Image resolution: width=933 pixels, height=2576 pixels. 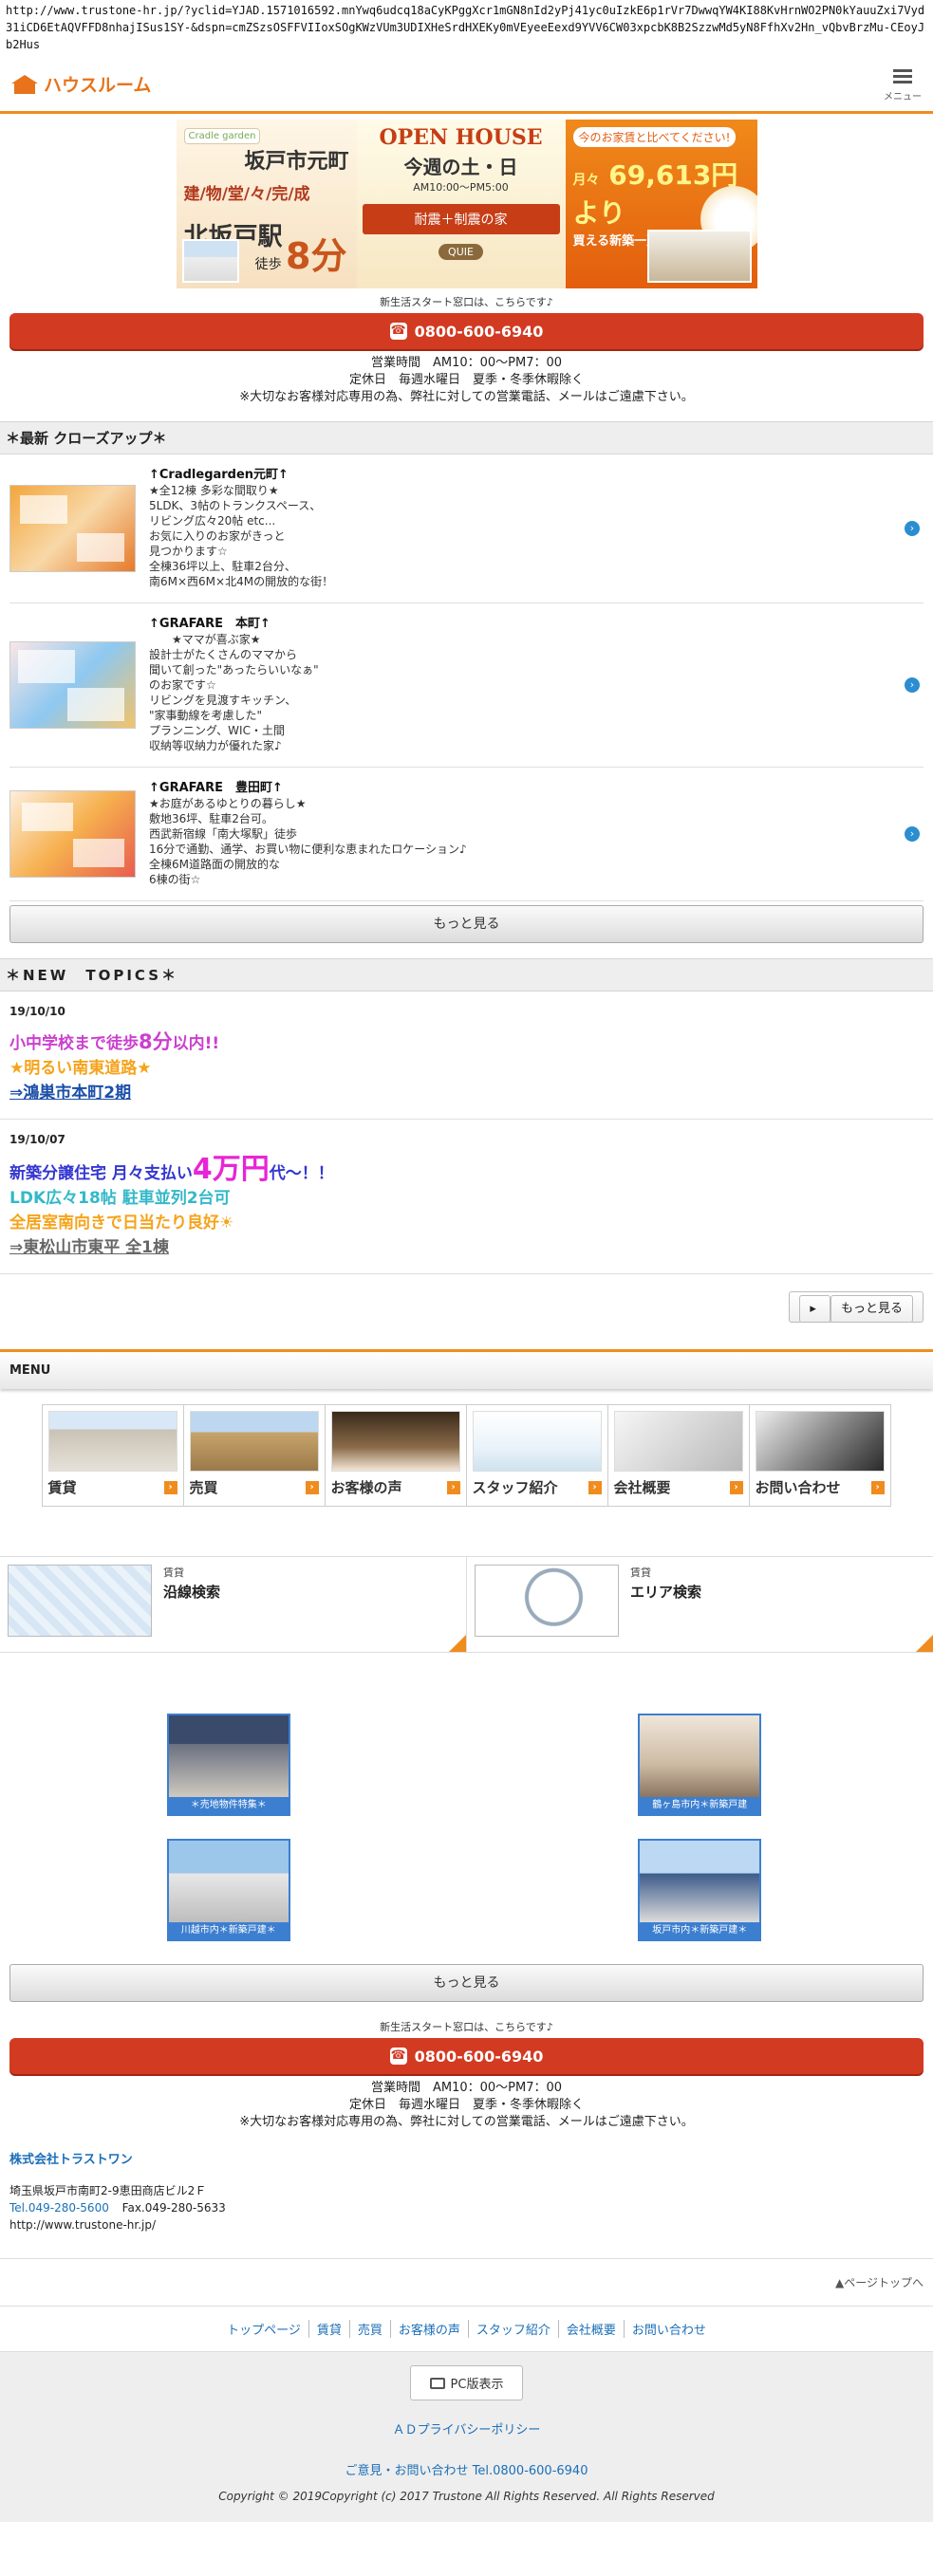 What do you see at coordinates (264, 2329) in the screenshot?
I see `footer-link-top: トップページ` at bounding box center [264, 2329].